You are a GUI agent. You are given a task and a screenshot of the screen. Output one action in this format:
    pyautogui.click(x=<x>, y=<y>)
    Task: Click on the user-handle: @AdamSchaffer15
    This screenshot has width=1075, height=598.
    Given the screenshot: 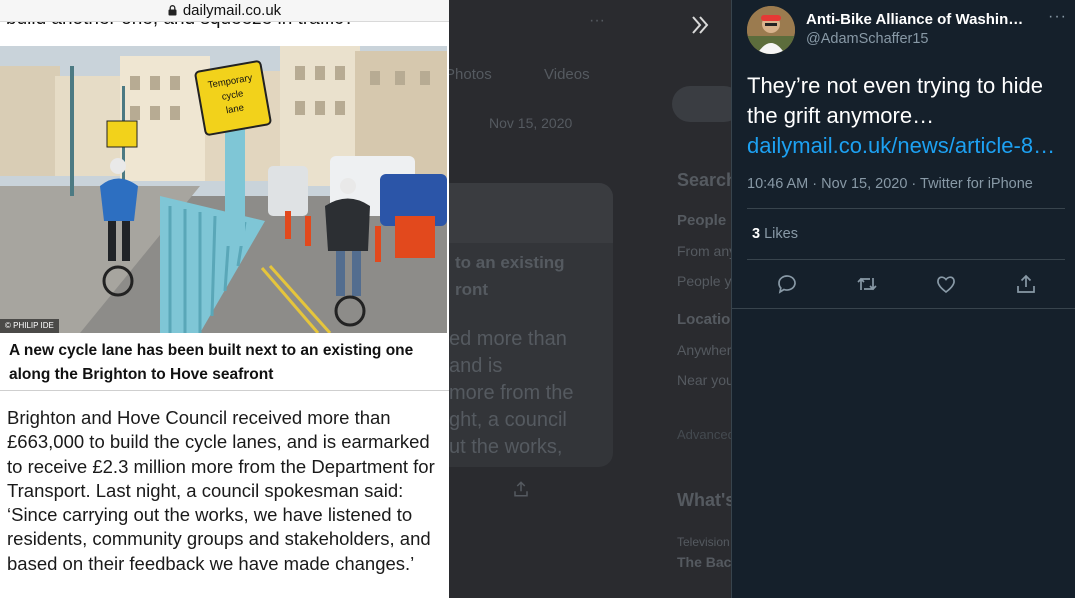 What is the action you would take?
    pyautogui.click(x=867, y=39)
    